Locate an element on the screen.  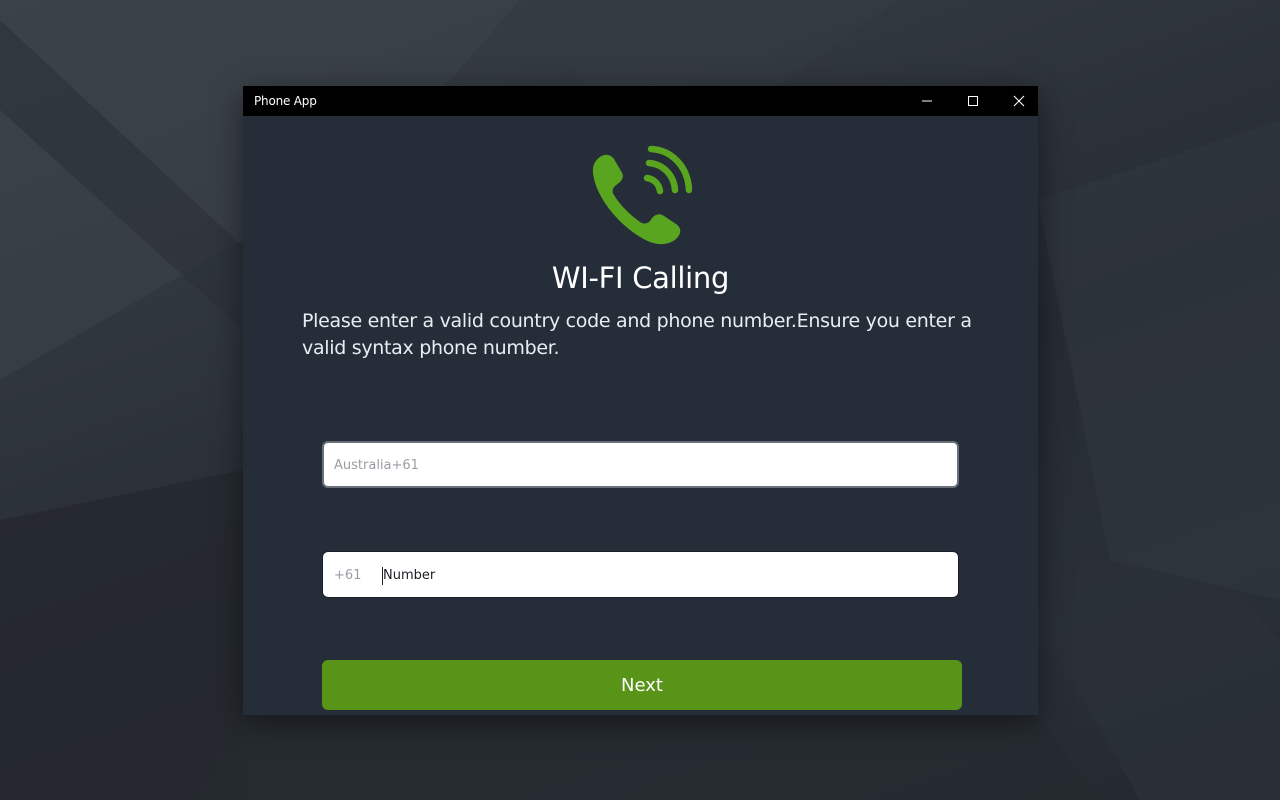
page-title: WI-FI Calling is located at coordinates (640, 278).